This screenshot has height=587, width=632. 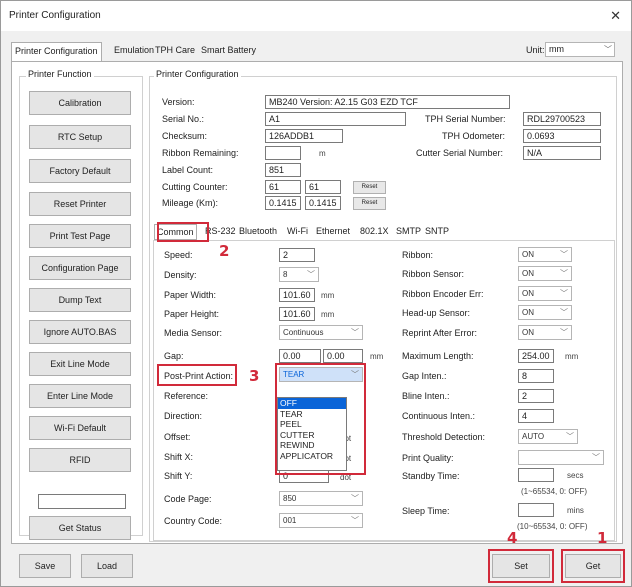 I want to click on sleep-time-hint: (10~65534, 0: OFF), so click(x=552, y=526).